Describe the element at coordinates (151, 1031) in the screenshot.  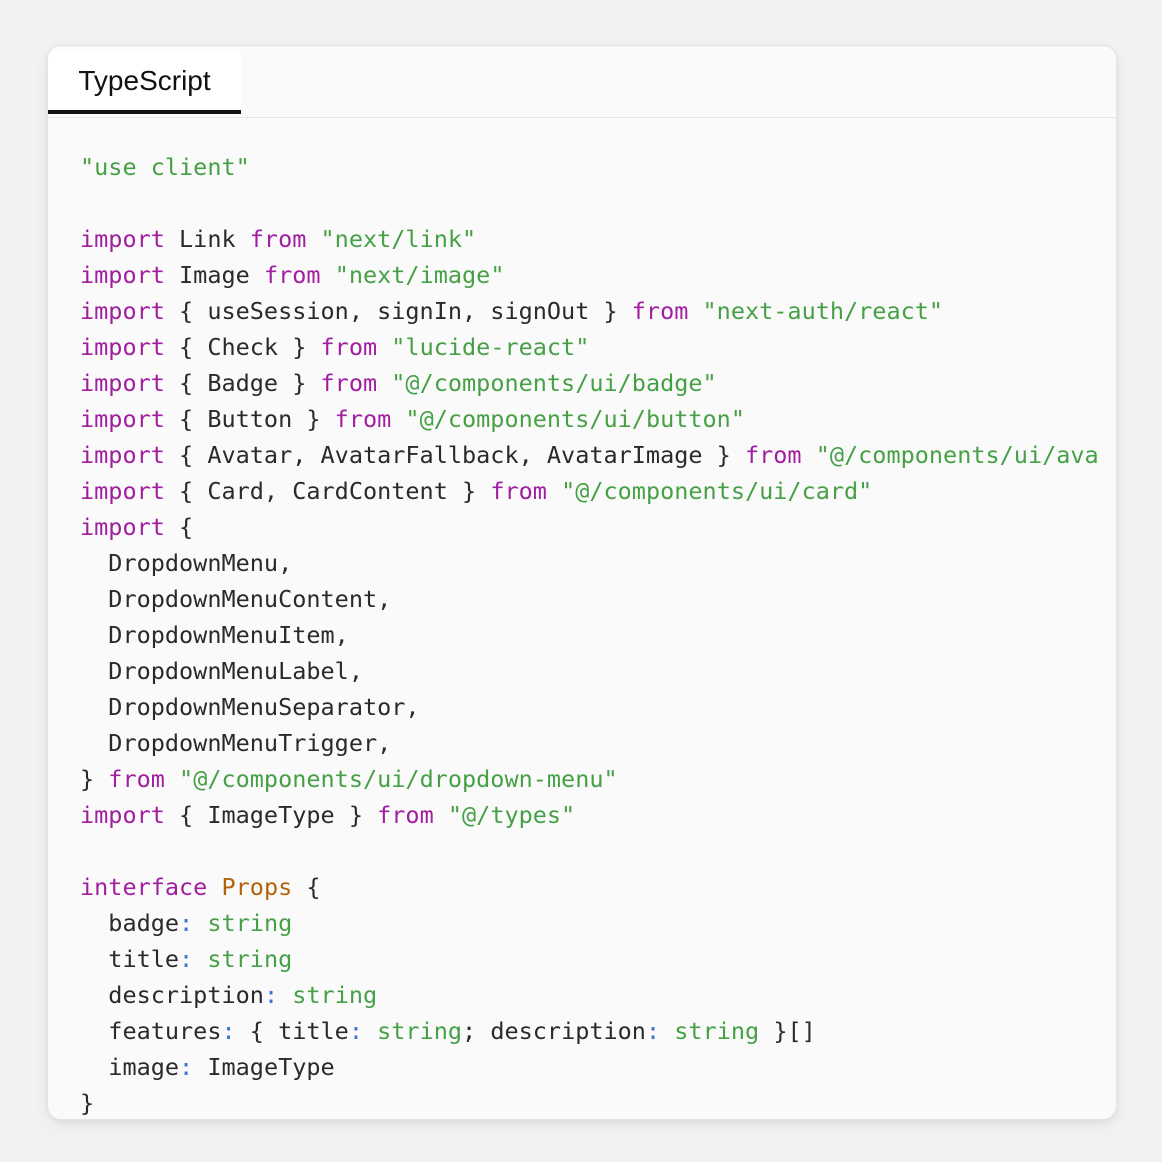
I see `text-token: features` at that location.